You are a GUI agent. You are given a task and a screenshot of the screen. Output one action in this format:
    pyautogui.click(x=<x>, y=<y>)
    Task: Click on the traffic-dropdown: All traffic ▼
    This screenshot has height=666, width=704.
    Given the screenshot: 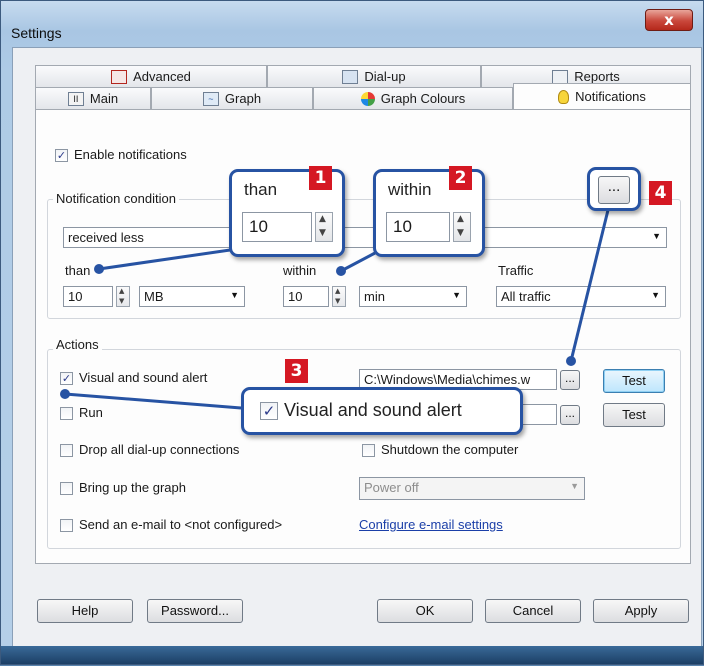 What is the action you would take?
    pyautogui.click(x=581, y=296)
    